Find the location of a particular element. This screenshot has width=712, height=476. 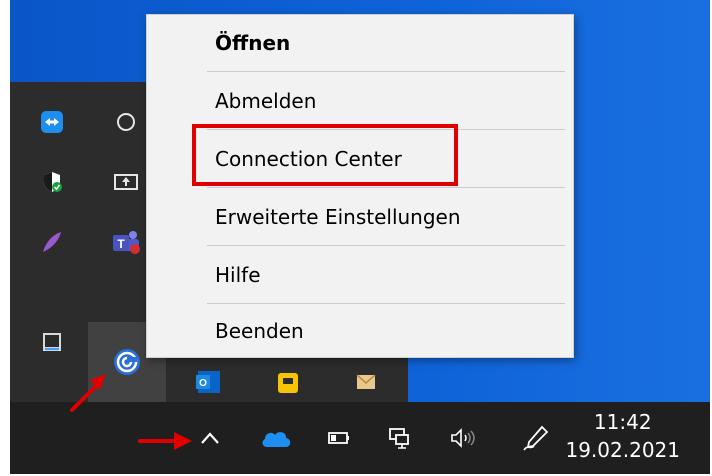

feather-pen-icon is located at coordinates (52, 242).